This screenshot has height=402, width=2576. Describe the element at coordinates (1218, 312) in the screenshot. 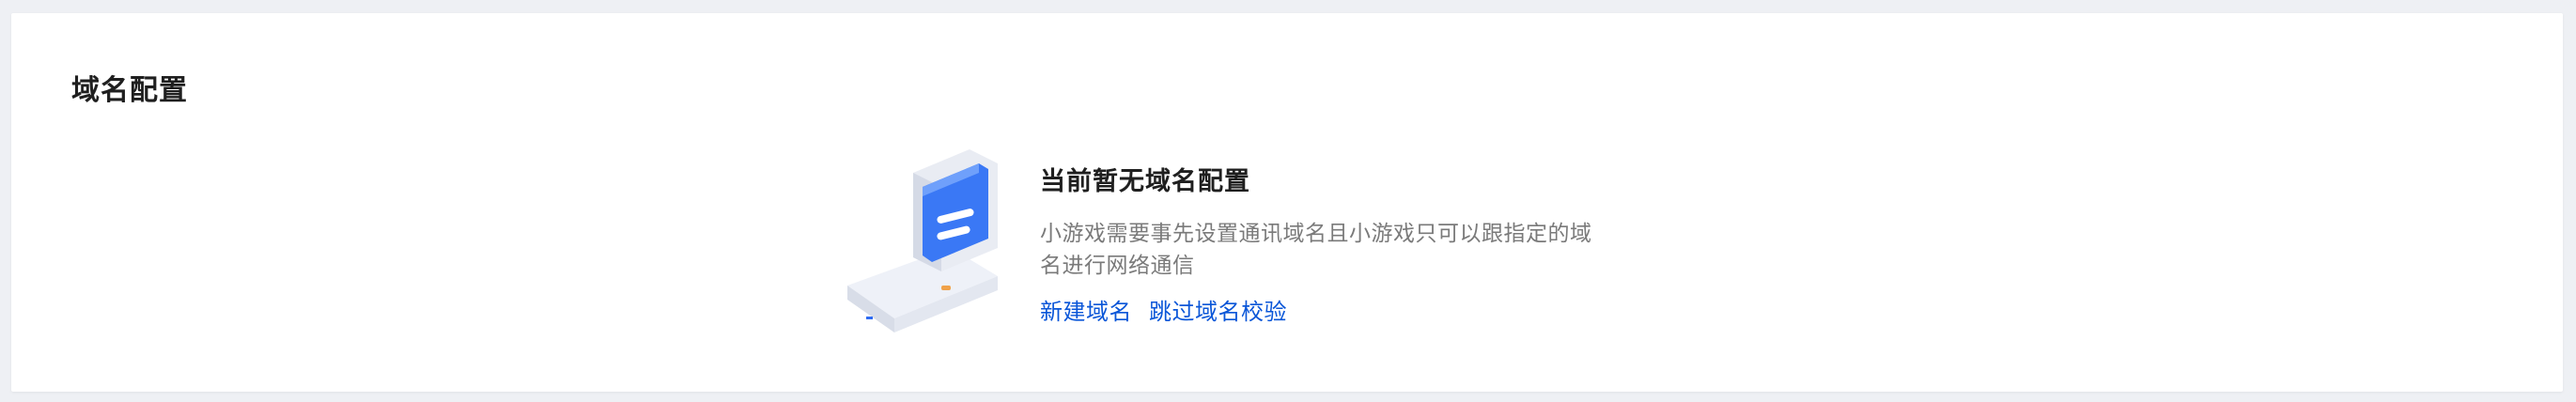

I see `skip-domain-check-link: 跳过域名校验` at that location.